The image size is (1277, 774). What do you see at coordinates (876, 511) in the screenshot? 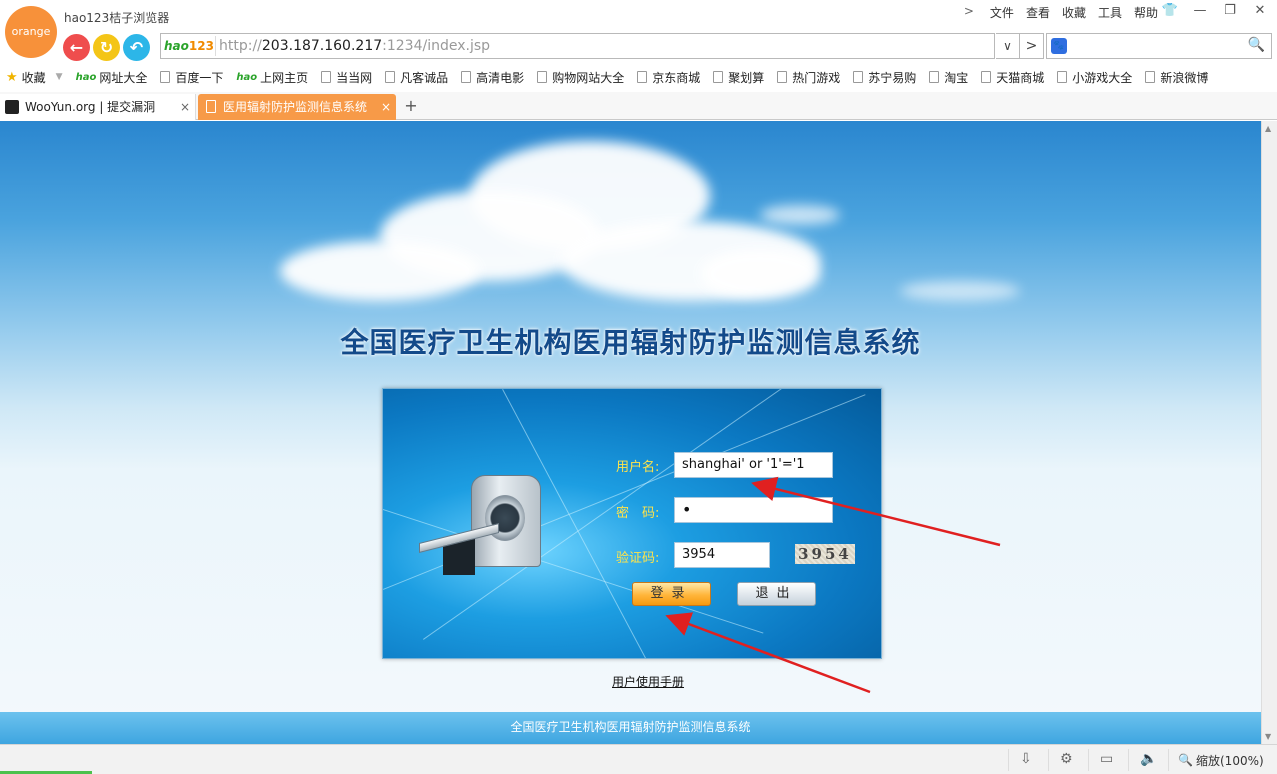
I see `annotation-arrow-username` at bounding box center [876, 511].